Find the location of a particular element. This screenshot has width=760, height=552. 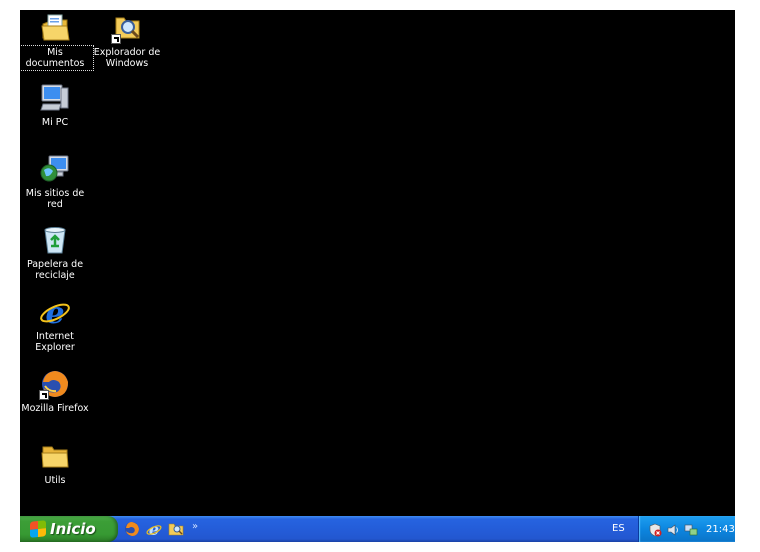

windows-explorer-icon is located at coordinates (127, 28).